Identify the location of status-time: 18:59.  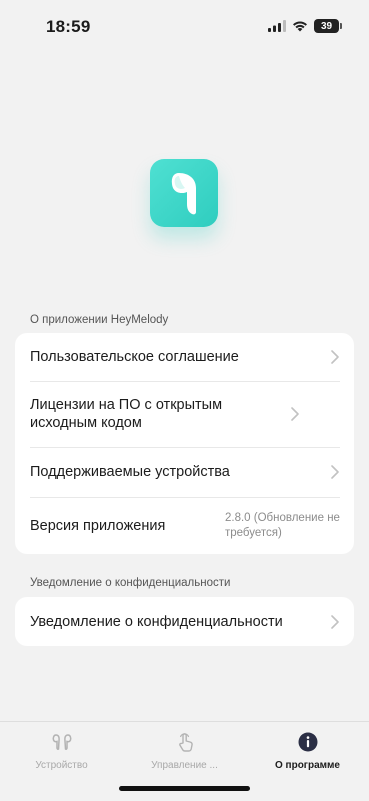
(68, 26).